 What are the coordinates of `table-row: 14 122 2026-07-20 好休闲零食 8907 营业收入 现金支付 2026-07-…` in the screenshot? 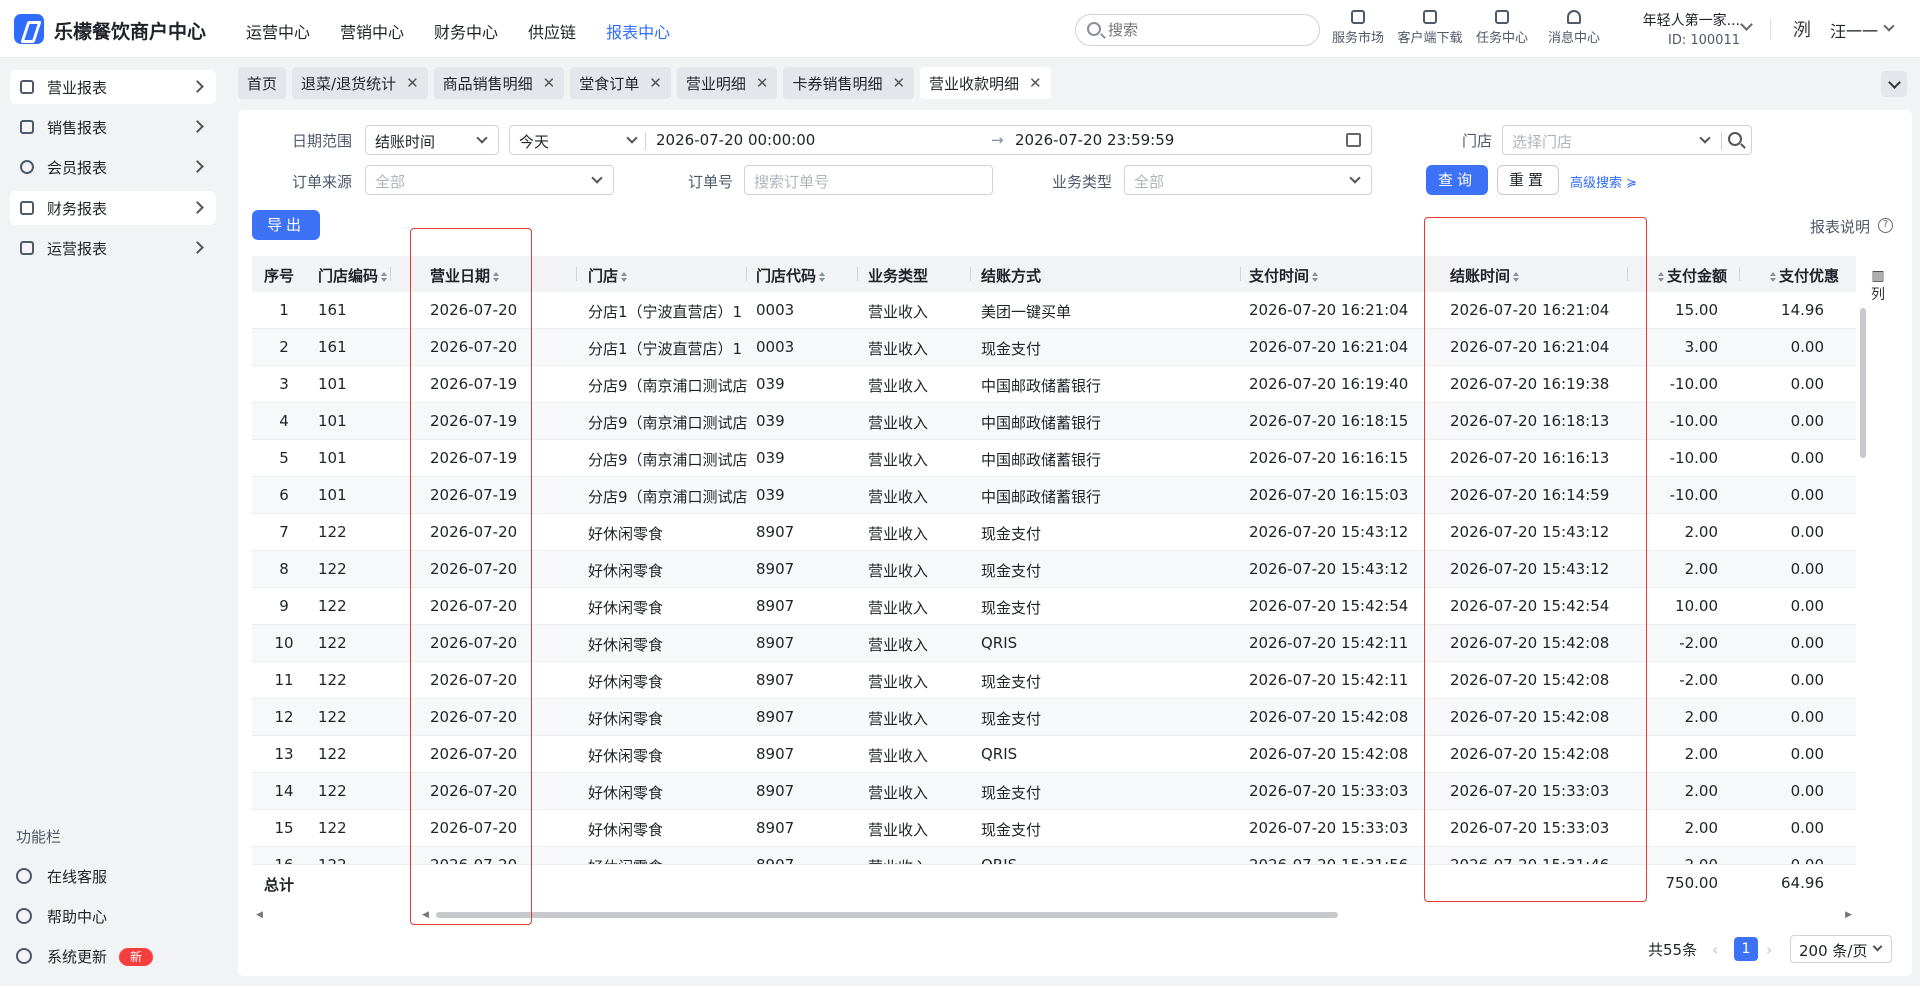 It's located at (1054, 791).